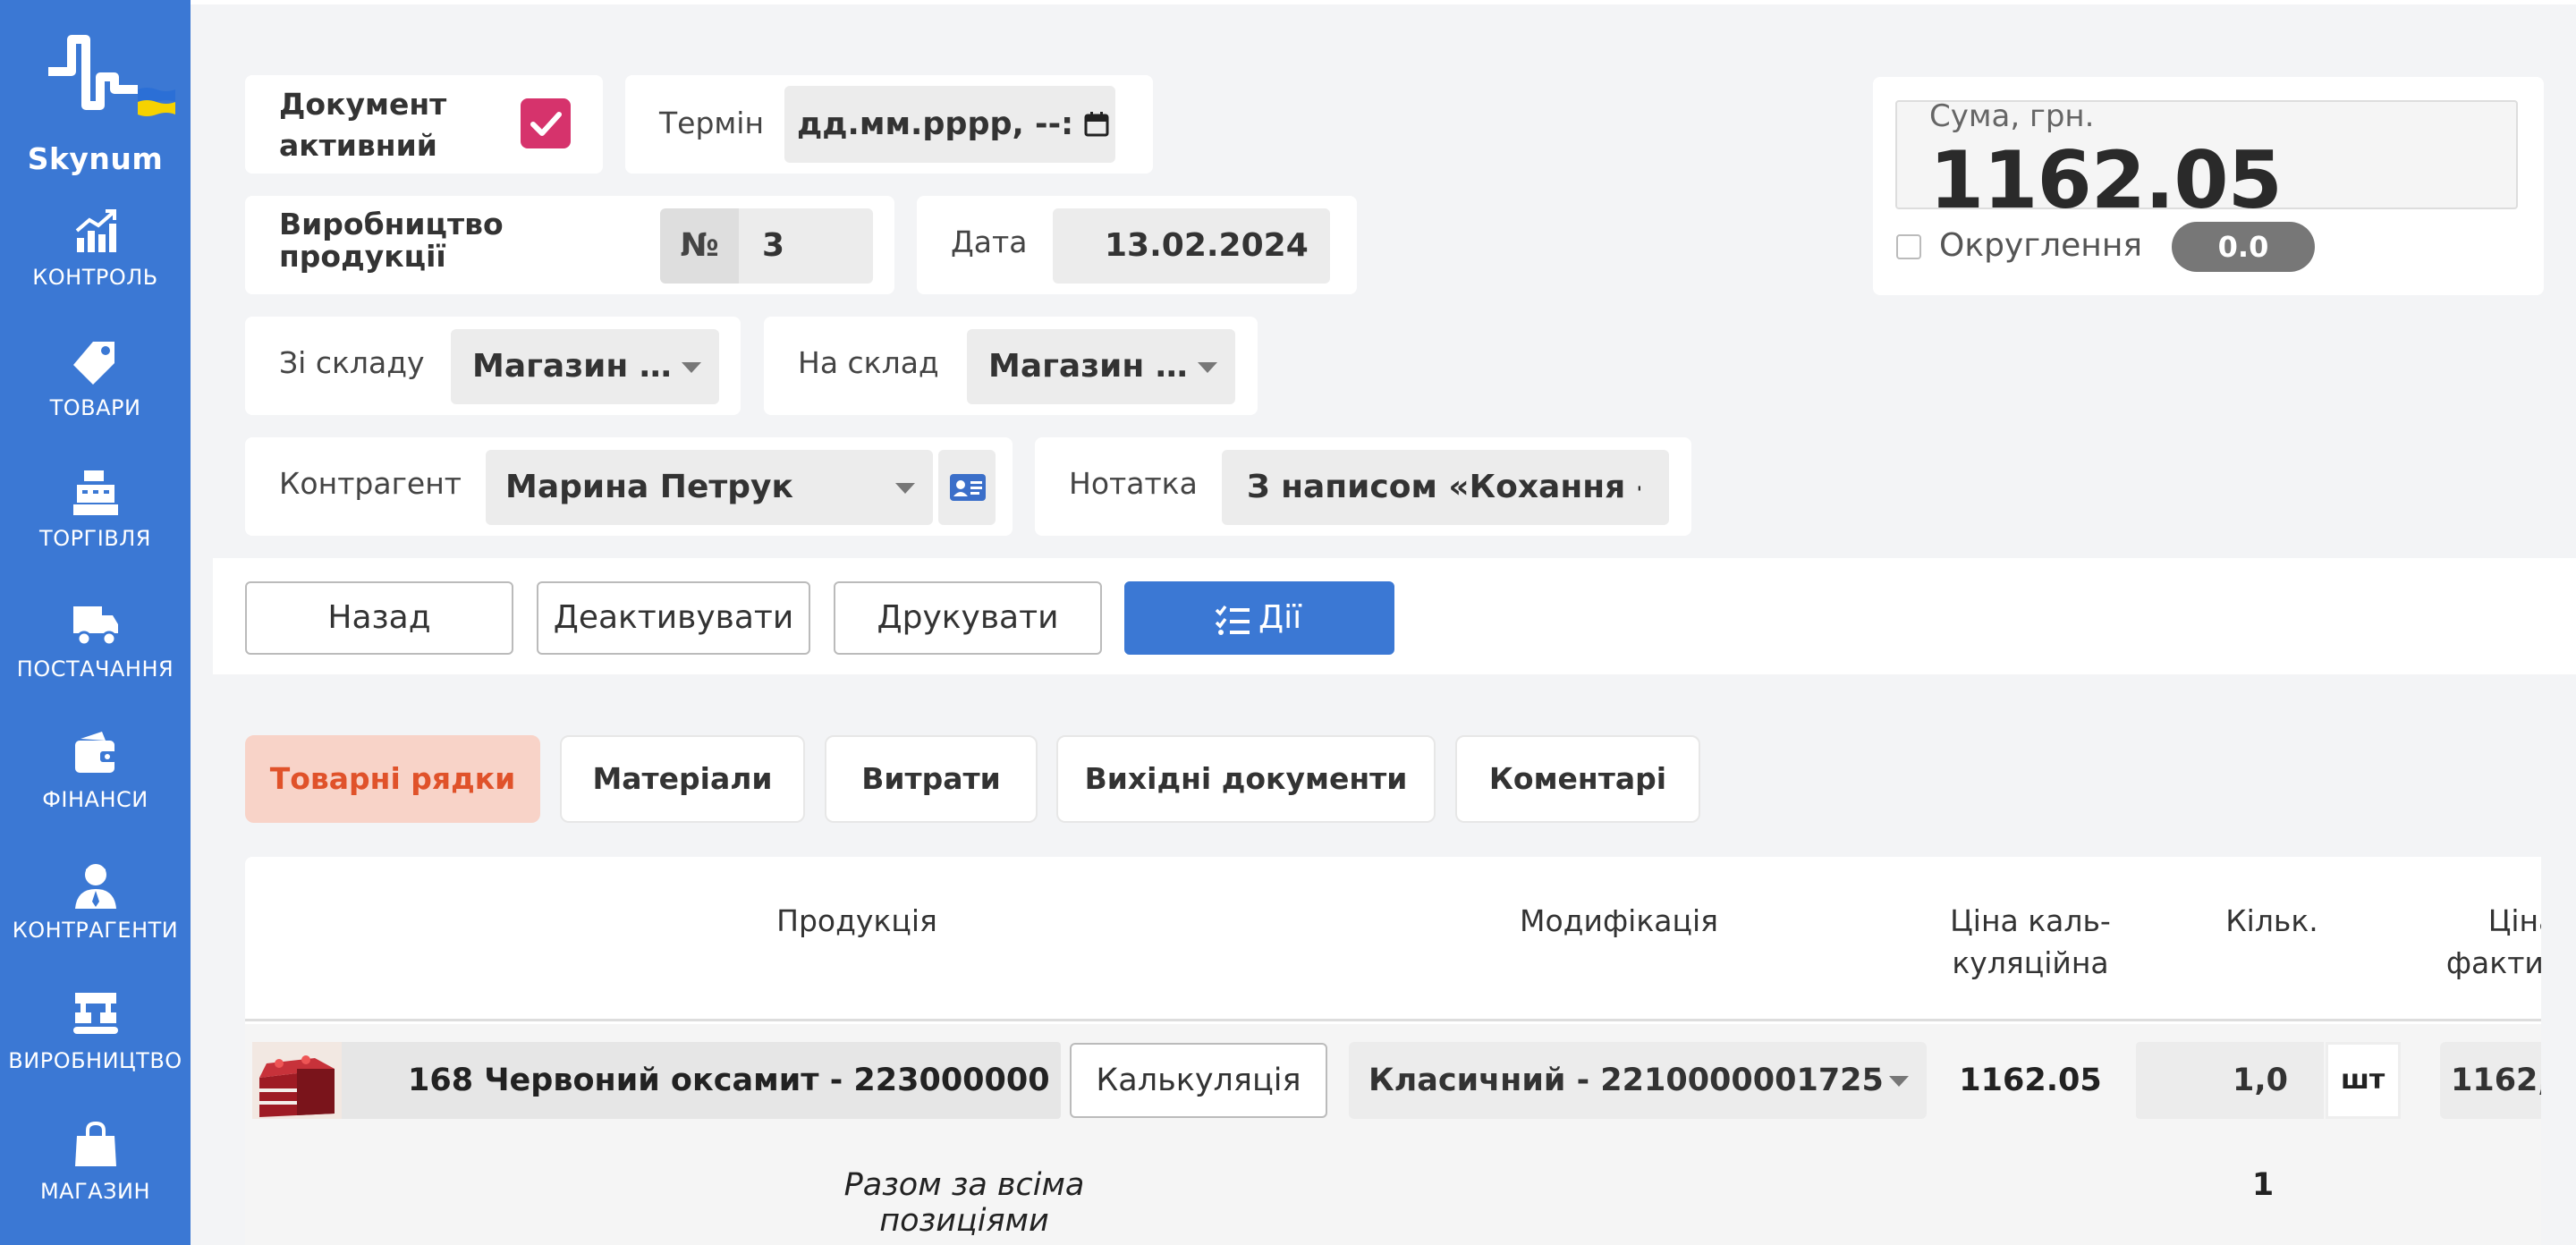 The image size is (2576, 1245). I want to click on term-datetime-input: дд.мм.рррр, --:--, so click(949, 125).